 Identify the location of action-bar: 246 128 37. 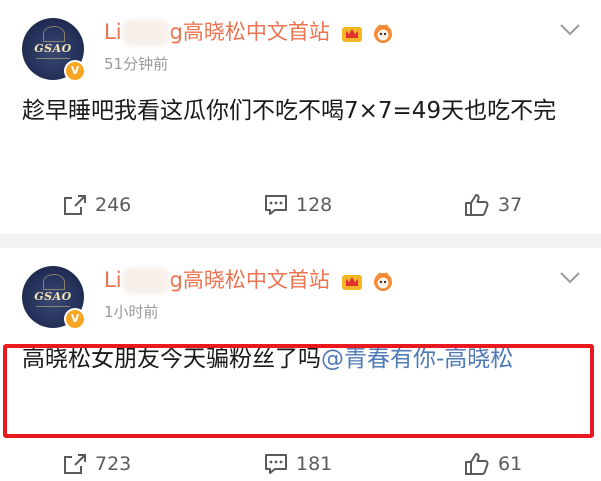
(300, 205).